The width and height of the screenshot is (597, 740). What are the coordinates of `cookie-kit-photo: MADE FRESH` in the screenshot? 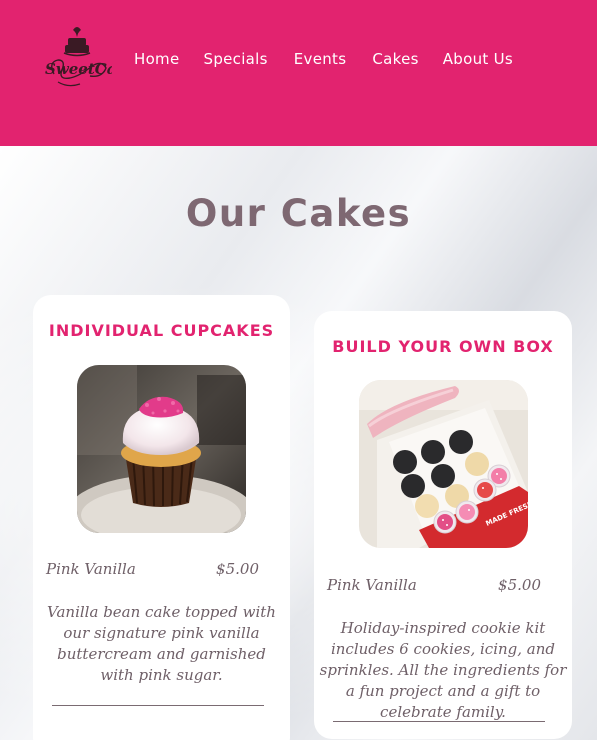 It's located at (443, 464).